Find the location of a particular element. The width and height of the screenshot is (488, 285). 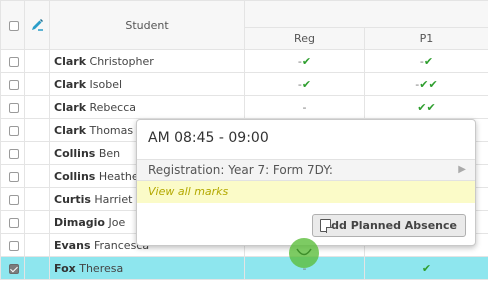

touch-cursor-indicator is located at coordinates (304, 253).